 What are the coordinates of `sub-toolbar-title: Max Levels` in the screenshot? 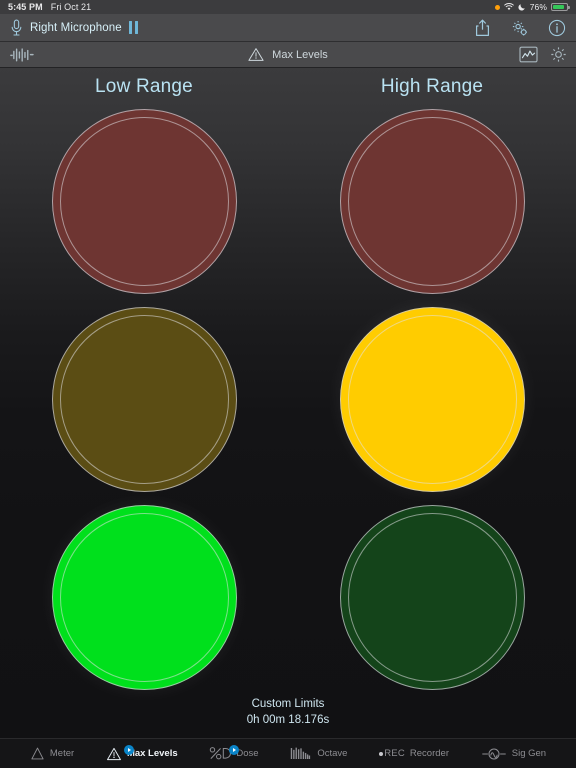 It's located at (300, 54).